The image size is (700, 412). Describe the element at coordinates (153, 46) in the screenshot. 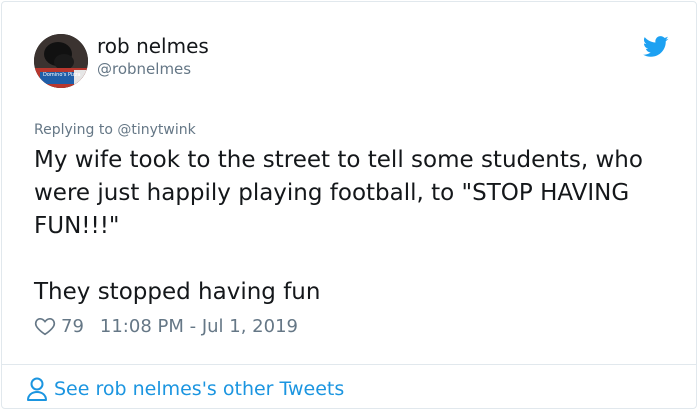

I see `display-name: rob nelmes` at that location.